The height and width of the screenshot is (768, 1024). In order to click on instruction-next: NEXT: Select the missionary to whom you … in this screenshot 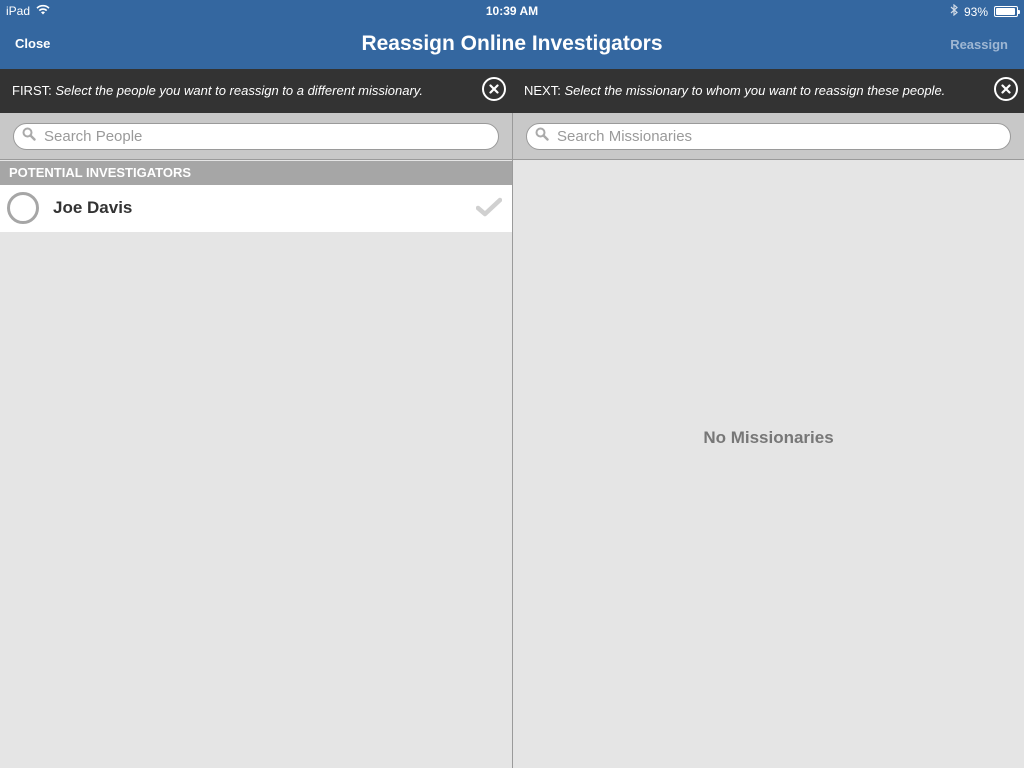, I will do `click(734, 90)`.